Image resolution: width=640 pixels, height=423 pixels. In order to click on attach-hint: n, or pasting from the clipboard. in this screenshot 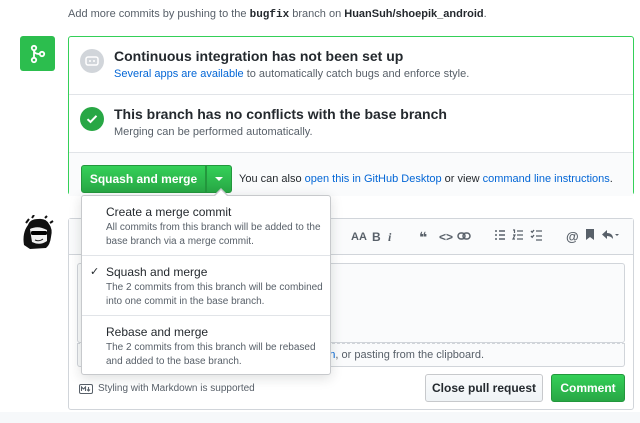, I will do `click(406, 355)`.